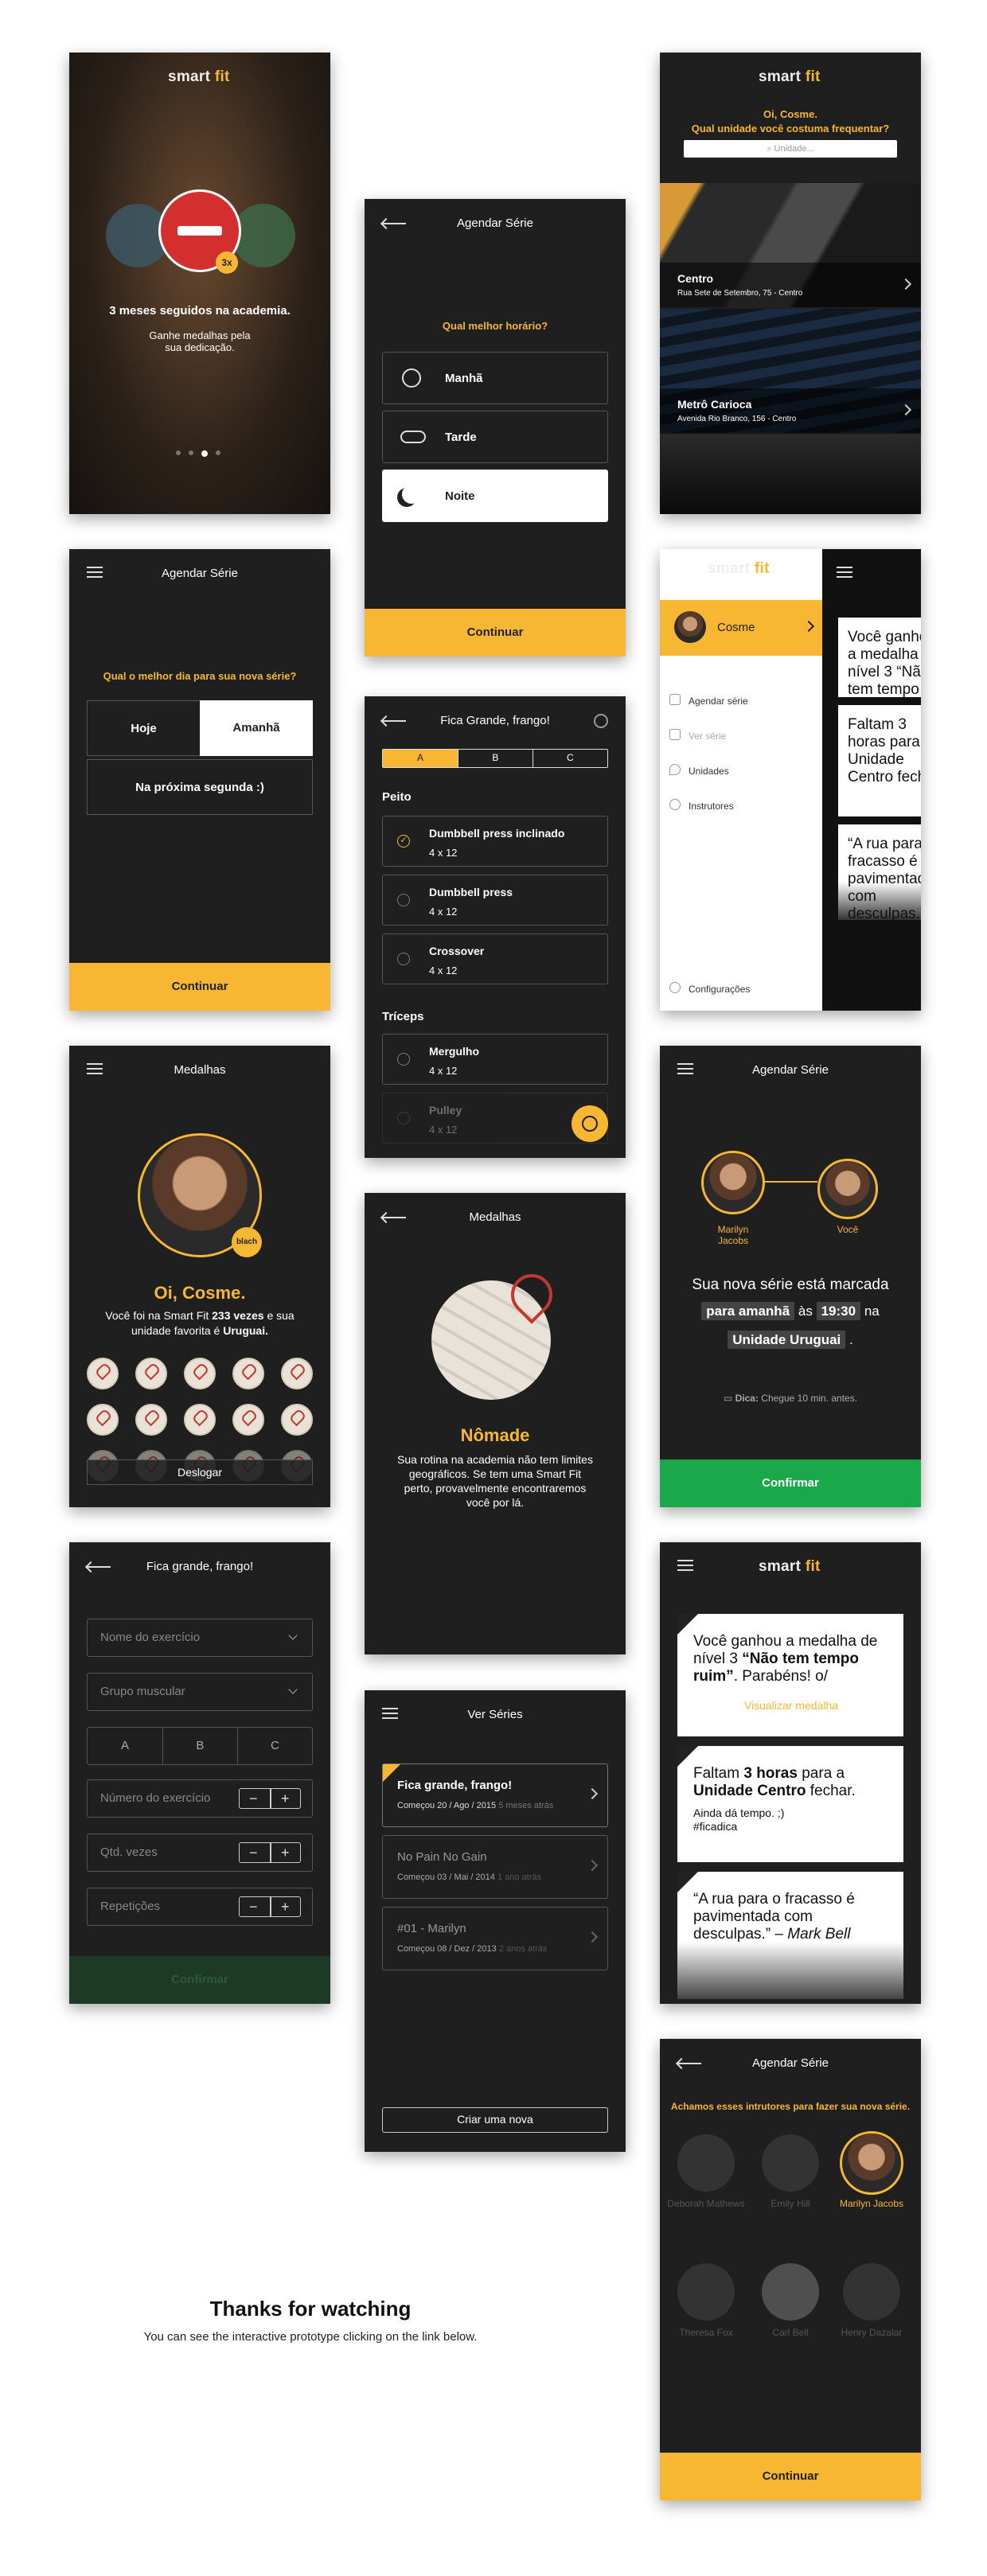 The width and height of the screenshot is (987, 2576). What do you see at coordinates (791, 245) in the screenshot?
I see `unit-card-centro: Centro Rua Sete de Setembro, 75 - Centro` at bounding box center [791, 245].